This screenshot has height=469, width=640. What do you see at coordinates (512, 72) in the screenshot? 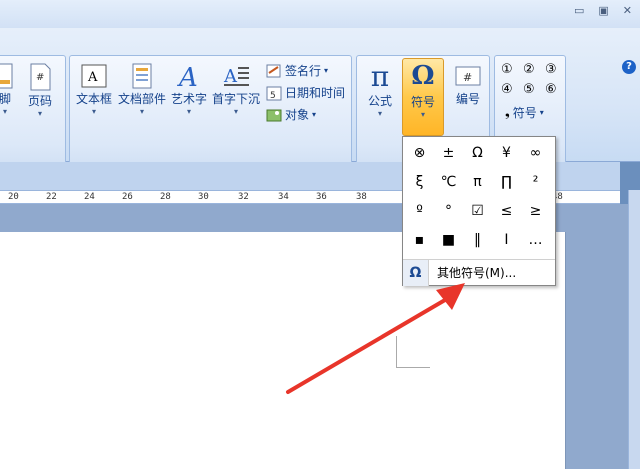
I see `symbol-circled-1: ①` at bounding box center [512, 72].